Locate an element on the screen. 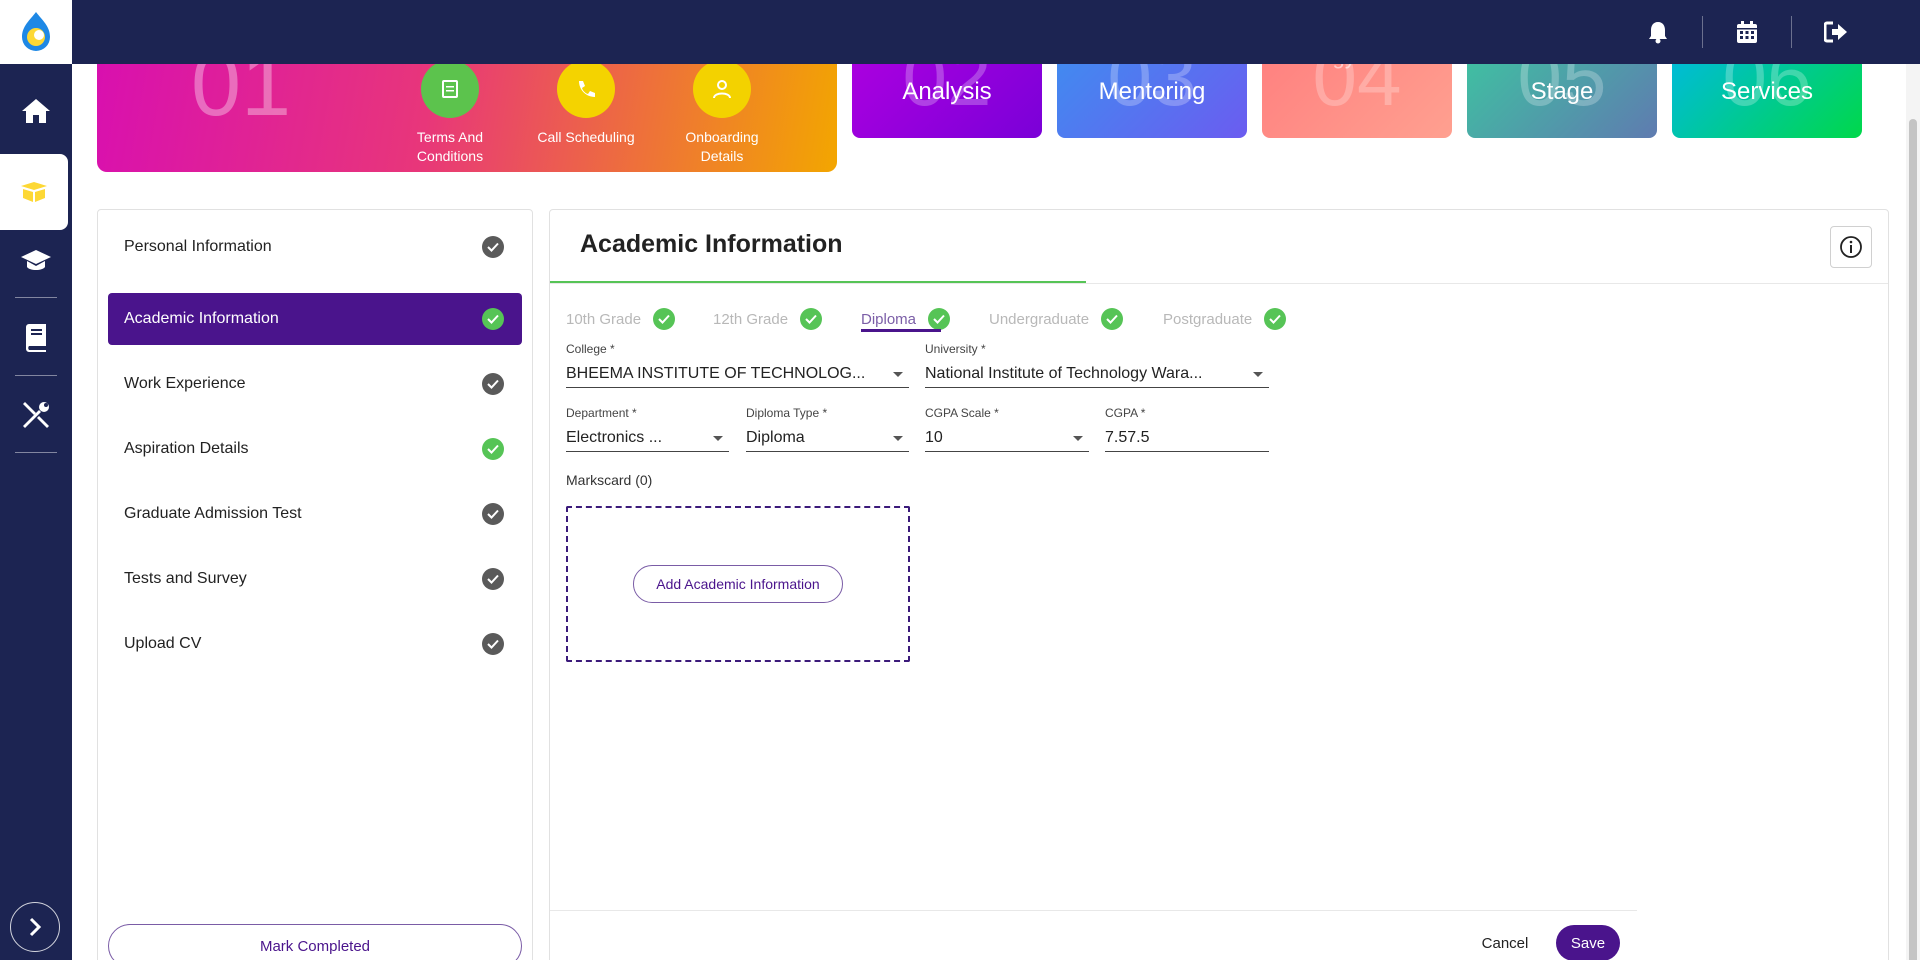 The image size is (1920, 960). diploma-type-field: Diploma Type * Diploma is located at coordinates (827, 429).